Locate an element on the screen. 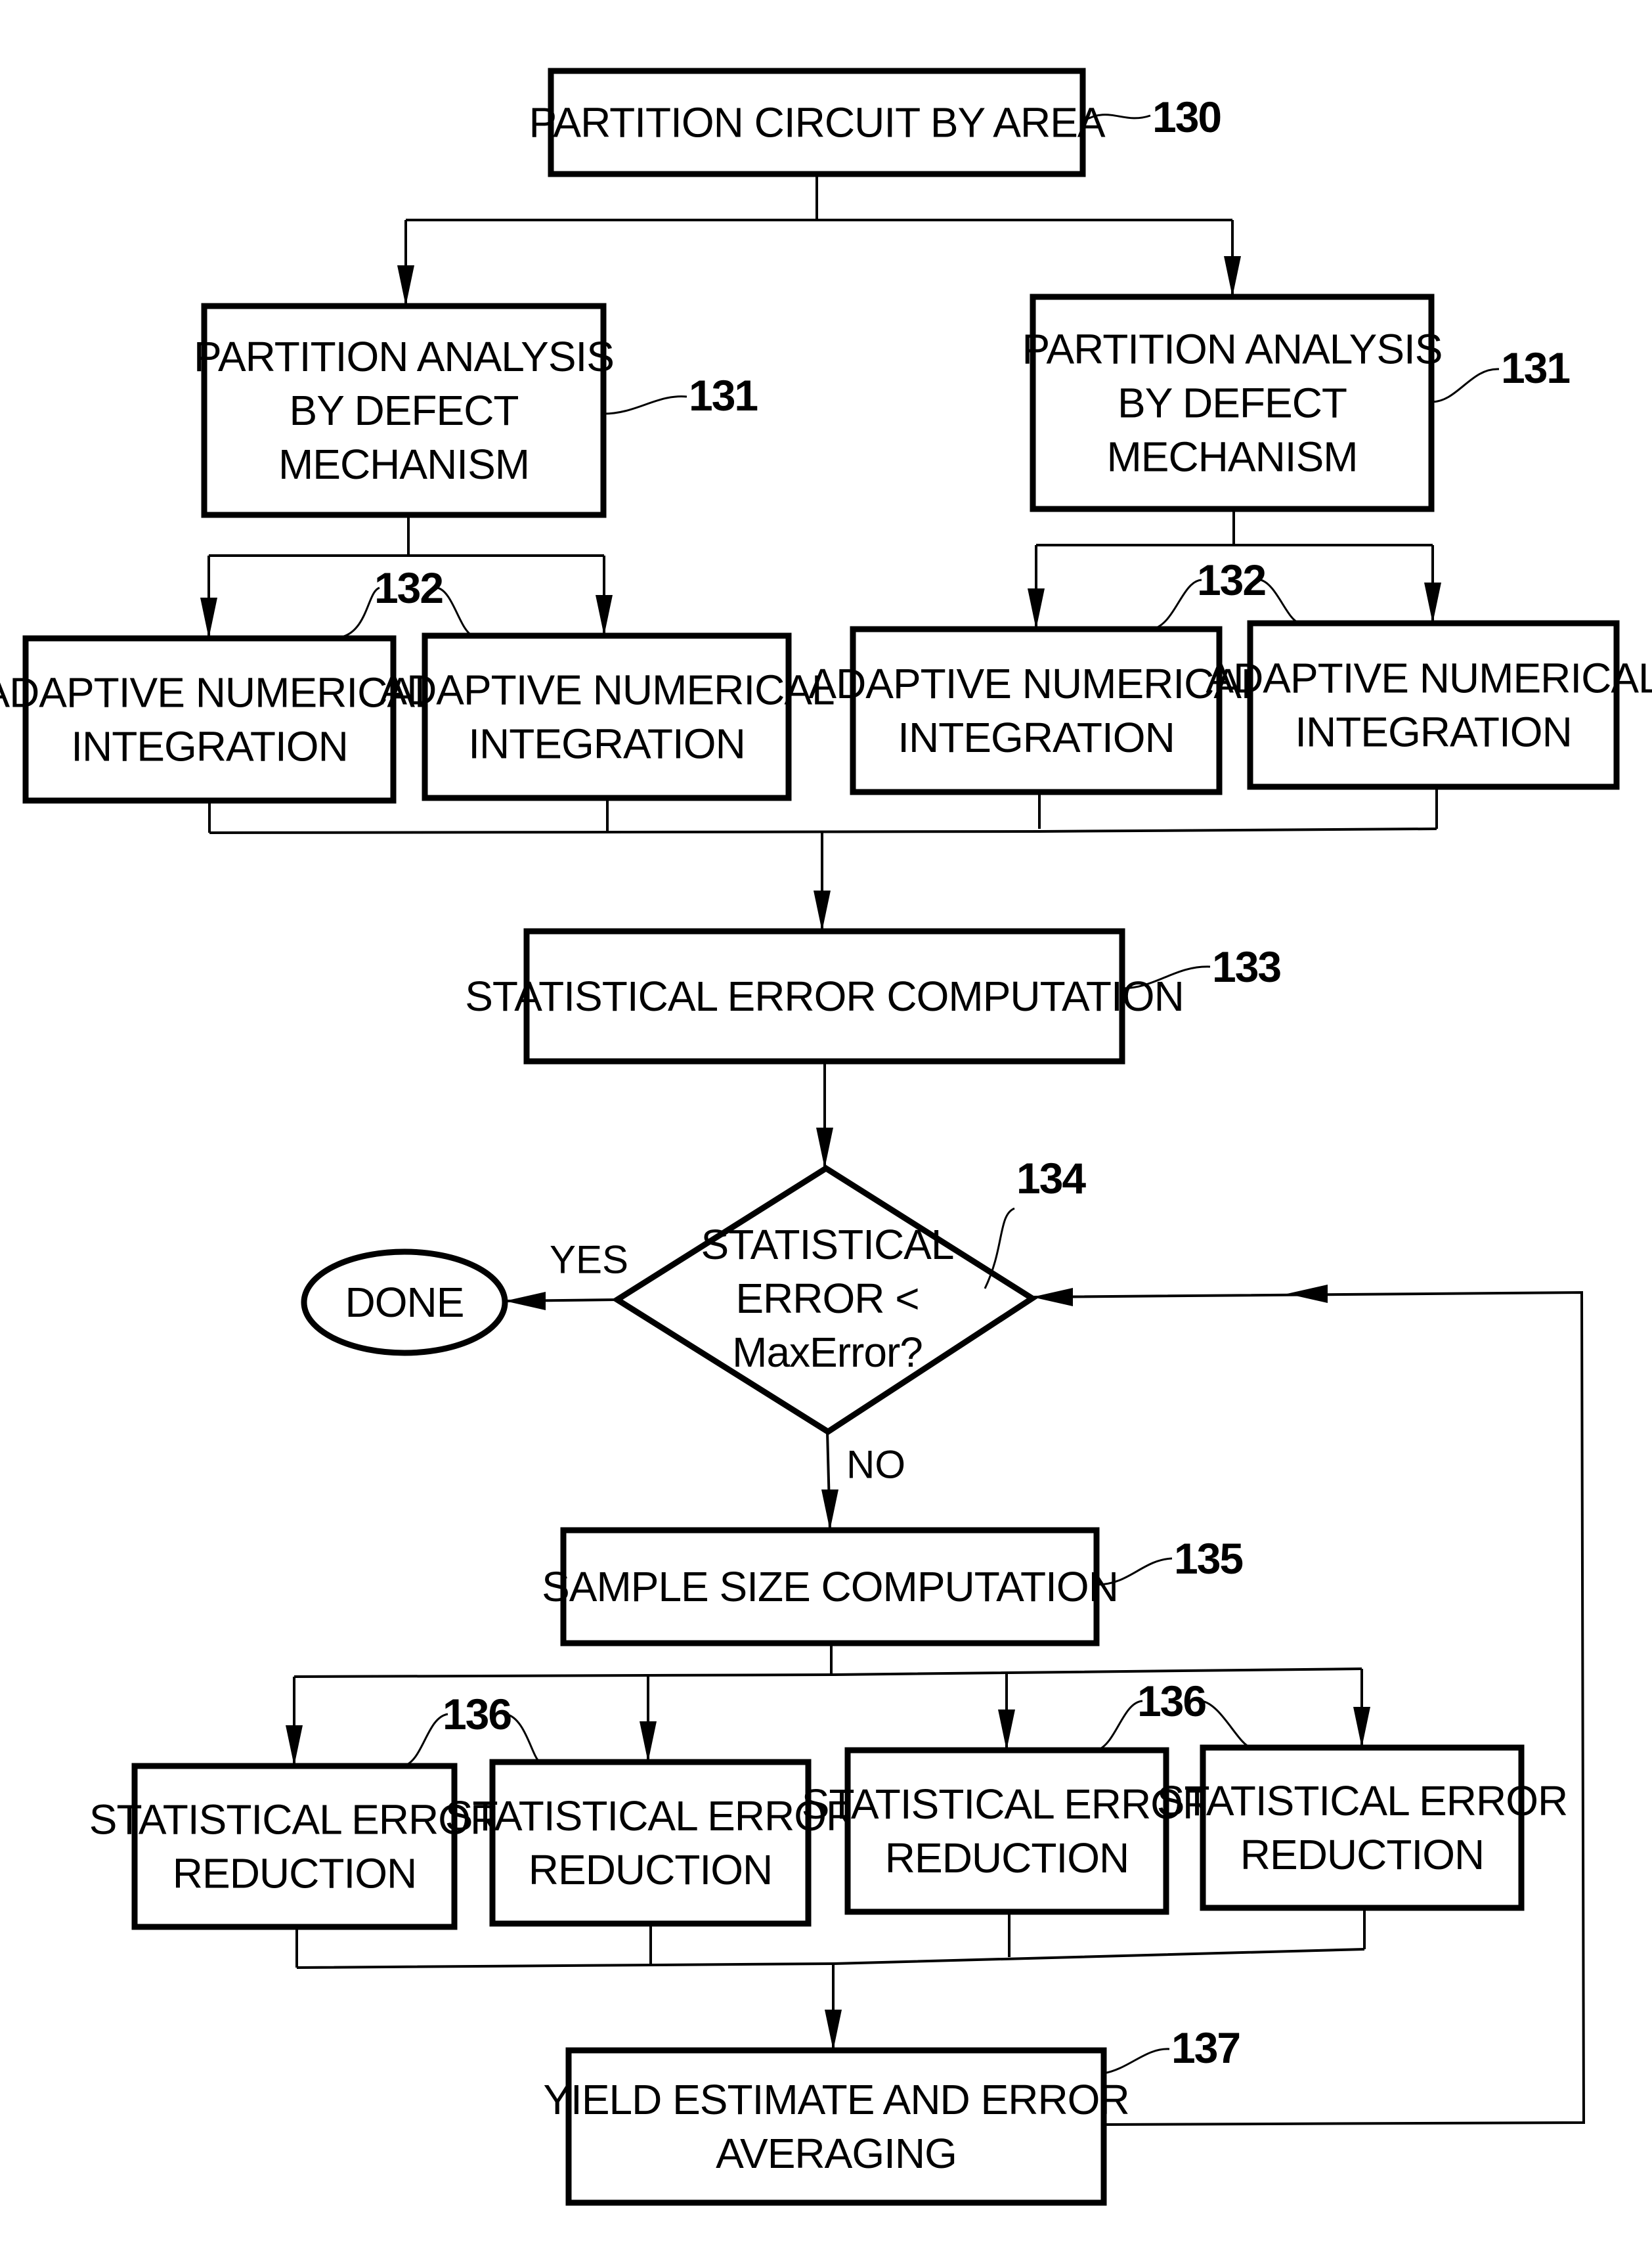  ref-label-130: 130 is located at coordinates (1186, 117).